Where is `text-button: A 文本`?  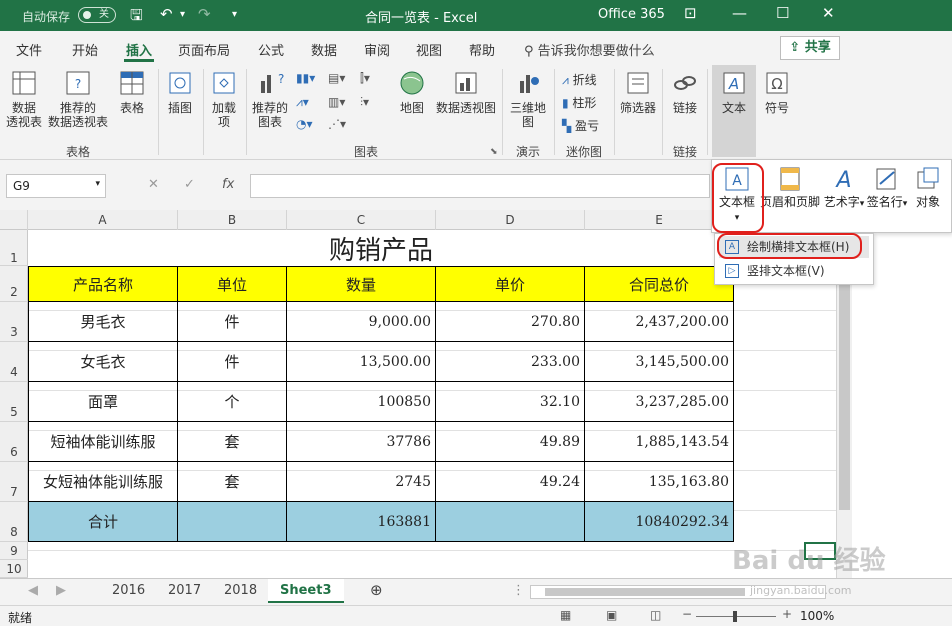 text-button: A 文本 is located at coordinates (734, 92).